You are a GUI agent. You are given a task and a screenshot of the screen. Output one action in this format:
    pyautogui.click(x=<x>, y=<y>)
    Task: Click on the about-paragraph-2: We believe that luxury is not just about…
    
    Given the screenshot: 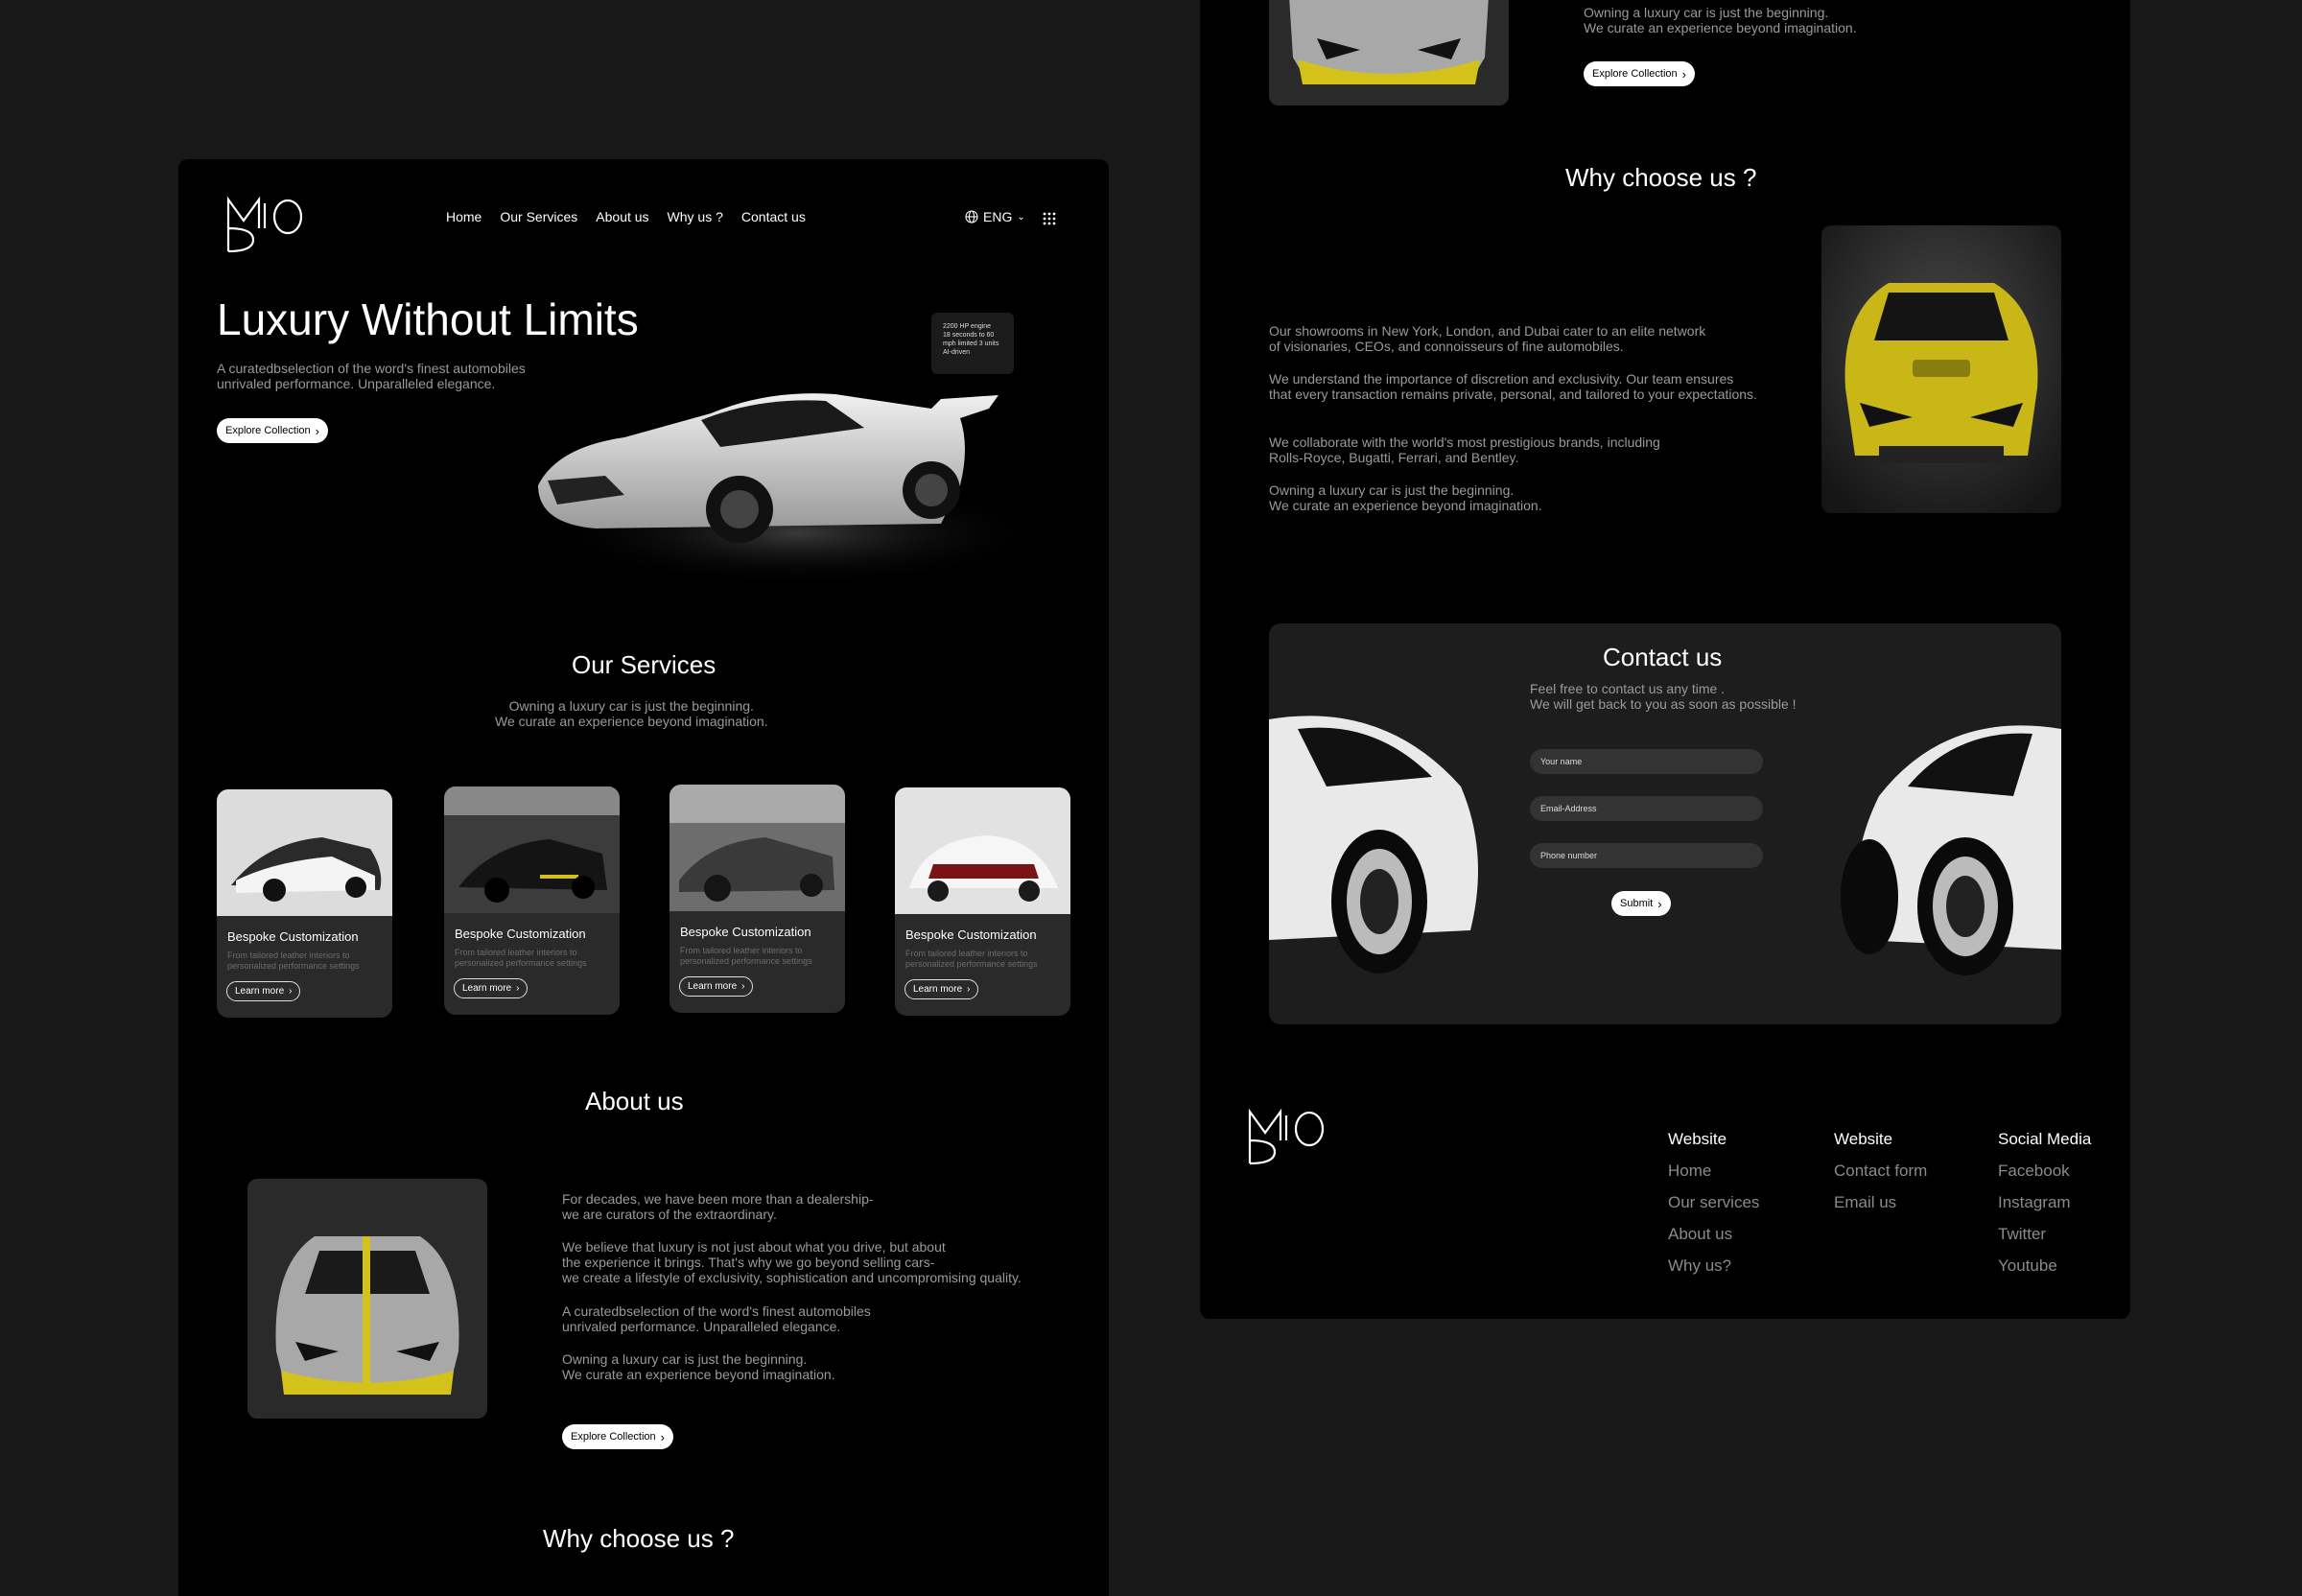 What is the action you would take?
    pyautogui.click(x=792, y=1262)
    